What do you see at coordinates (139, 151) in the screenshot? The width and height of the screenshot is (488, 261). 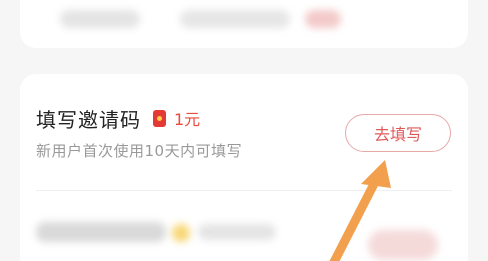 I see `task-description: 新用户首次使用10天内可填写` at bounding box center [139, 151].